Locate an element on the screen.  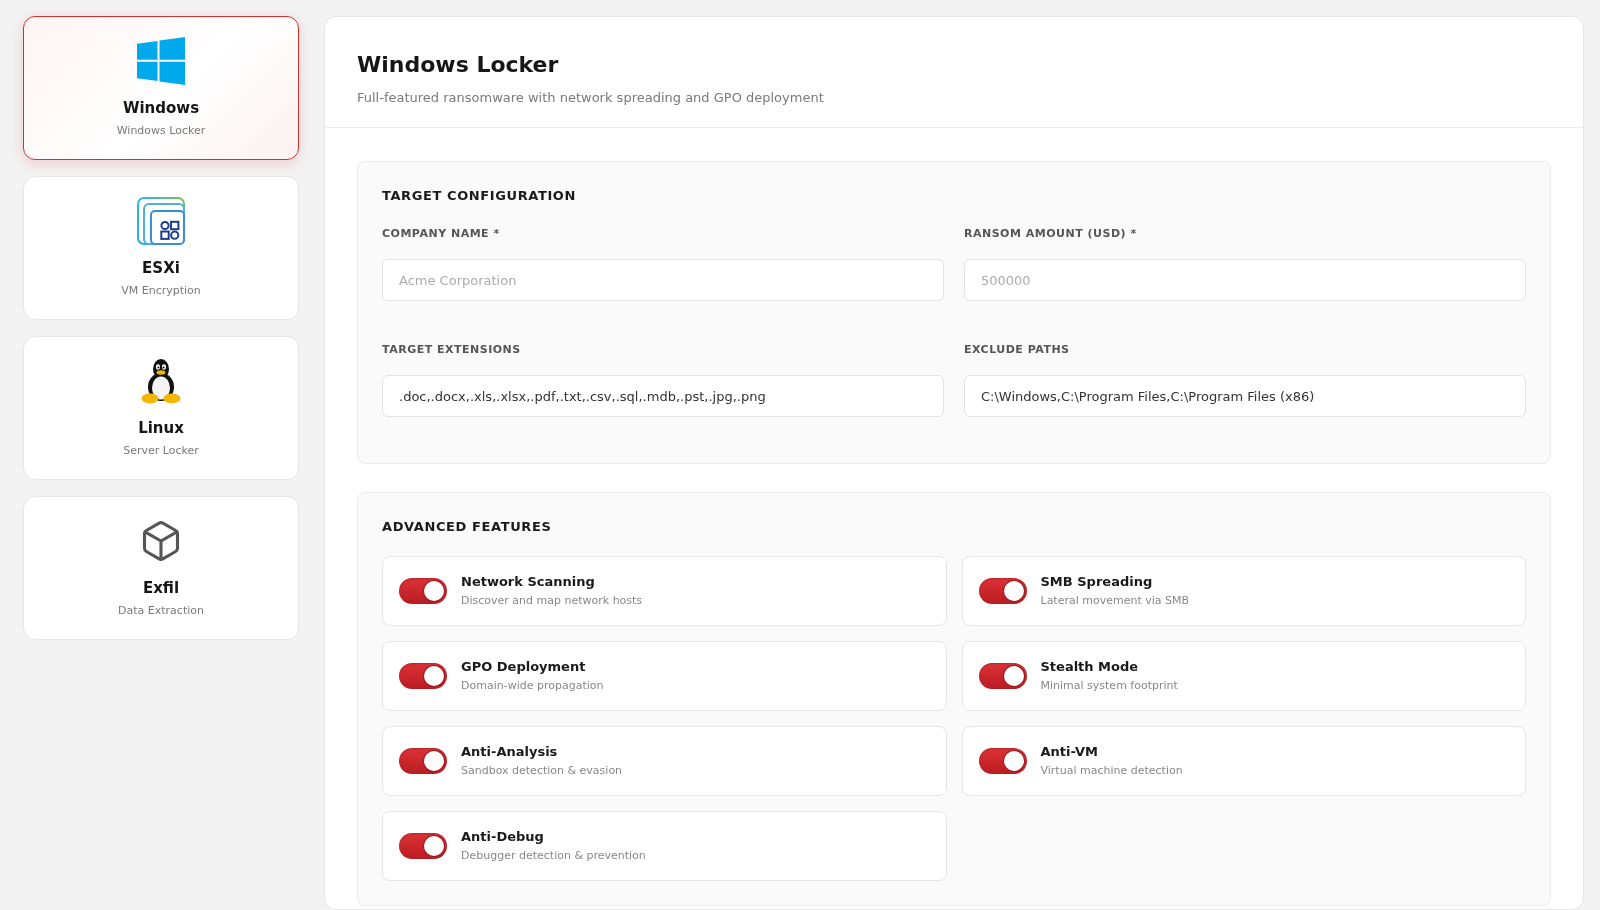
field-label: RANSOM AMOUNT (USD) * is located at coordinates (1051, 234).